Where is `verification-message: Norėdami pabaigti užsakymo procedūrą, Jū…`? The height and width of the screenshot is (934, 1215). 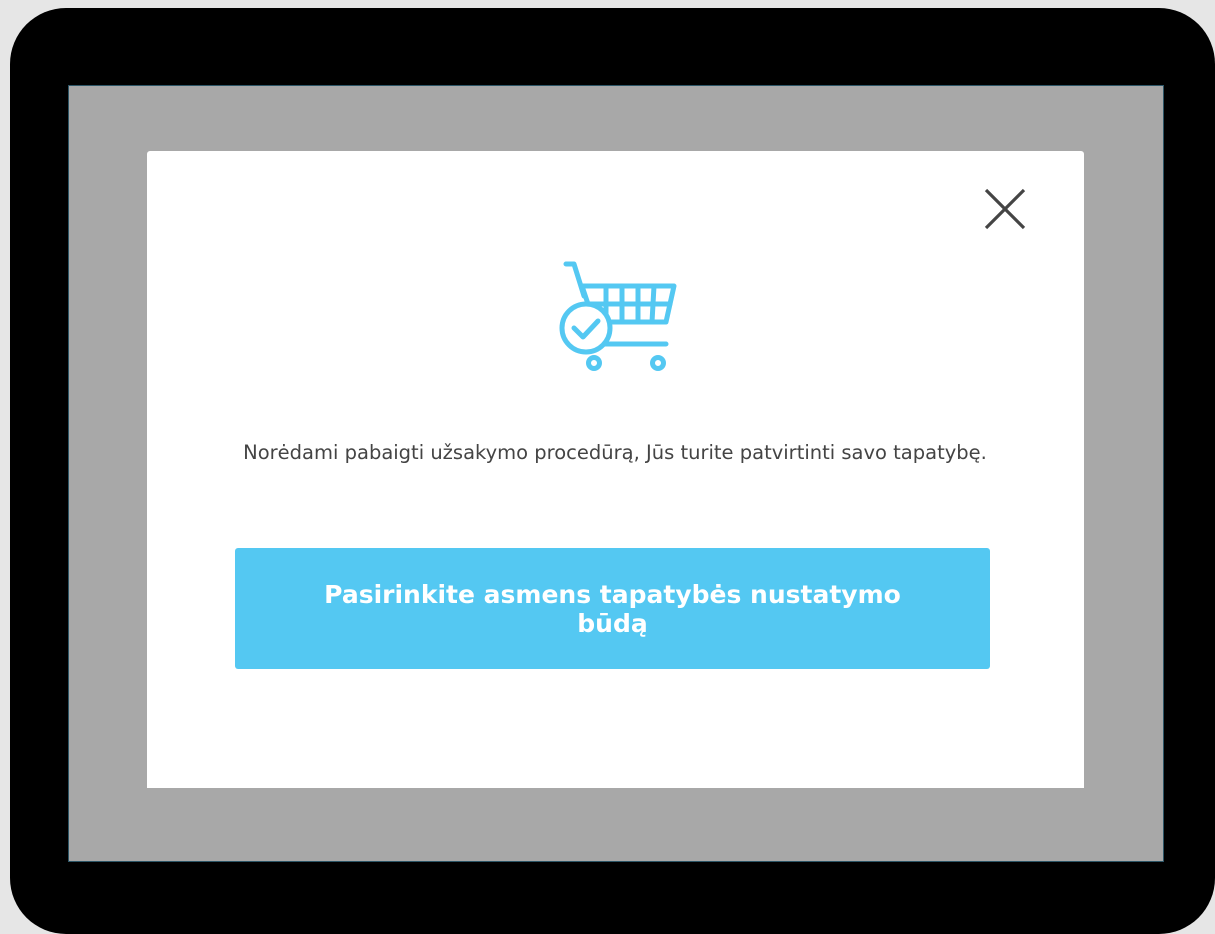
verification-message: Norėdami pabaigti užsakymo procedūrą, Jū… is located at coordinates (615, 452).